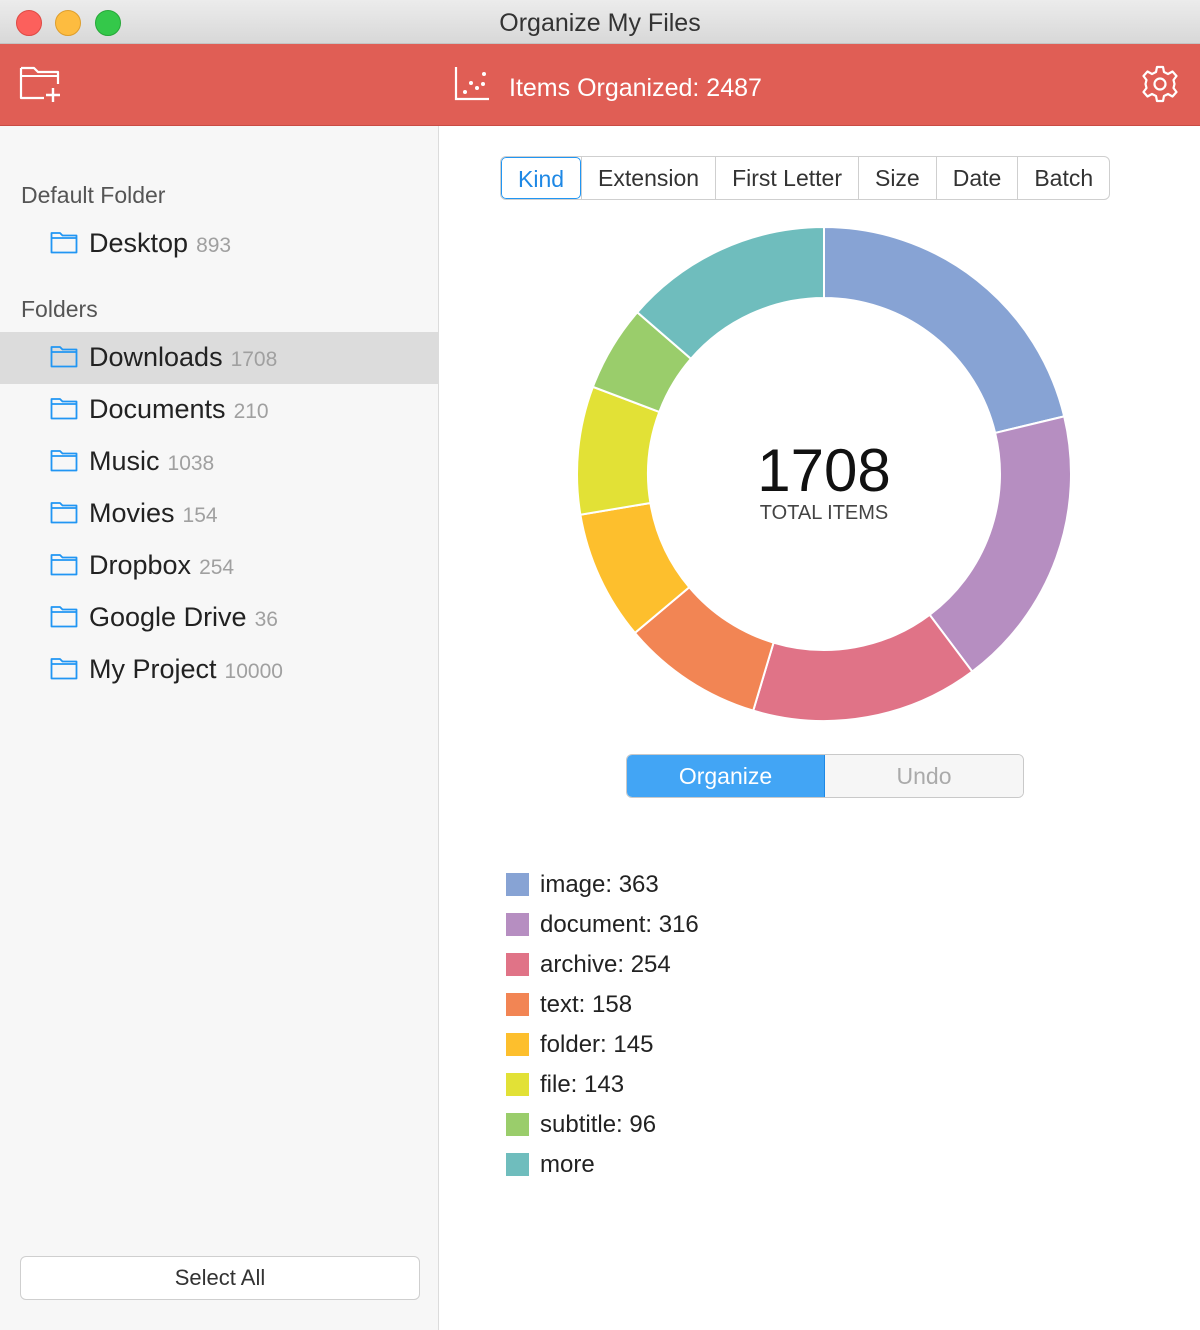 This screenshot has width=1200, height=1330. What do you see at coordinates (824, 470) in the screenshot?
I see `total-items-count: 1708` at bounding box center [824, 470].